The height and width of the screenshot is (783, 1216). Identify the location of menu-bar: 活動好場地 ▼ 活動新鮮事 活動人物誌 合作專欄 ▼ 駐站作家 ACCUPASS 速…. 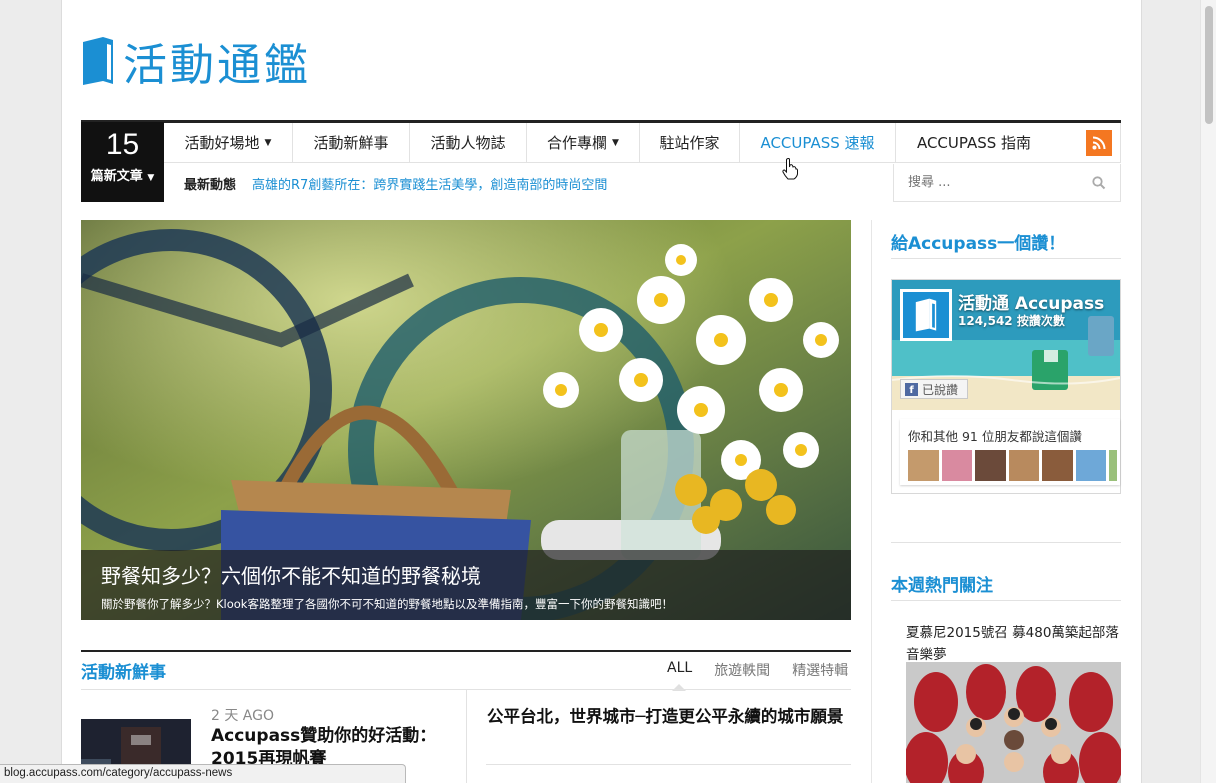
(642, 143).